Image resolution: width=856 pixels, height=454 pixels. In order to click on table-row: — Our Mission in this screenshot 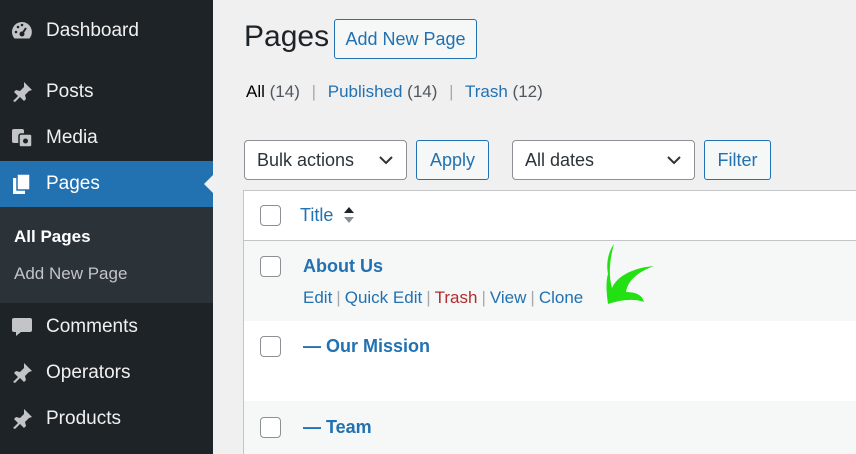, I will do `click(550, 361)`.